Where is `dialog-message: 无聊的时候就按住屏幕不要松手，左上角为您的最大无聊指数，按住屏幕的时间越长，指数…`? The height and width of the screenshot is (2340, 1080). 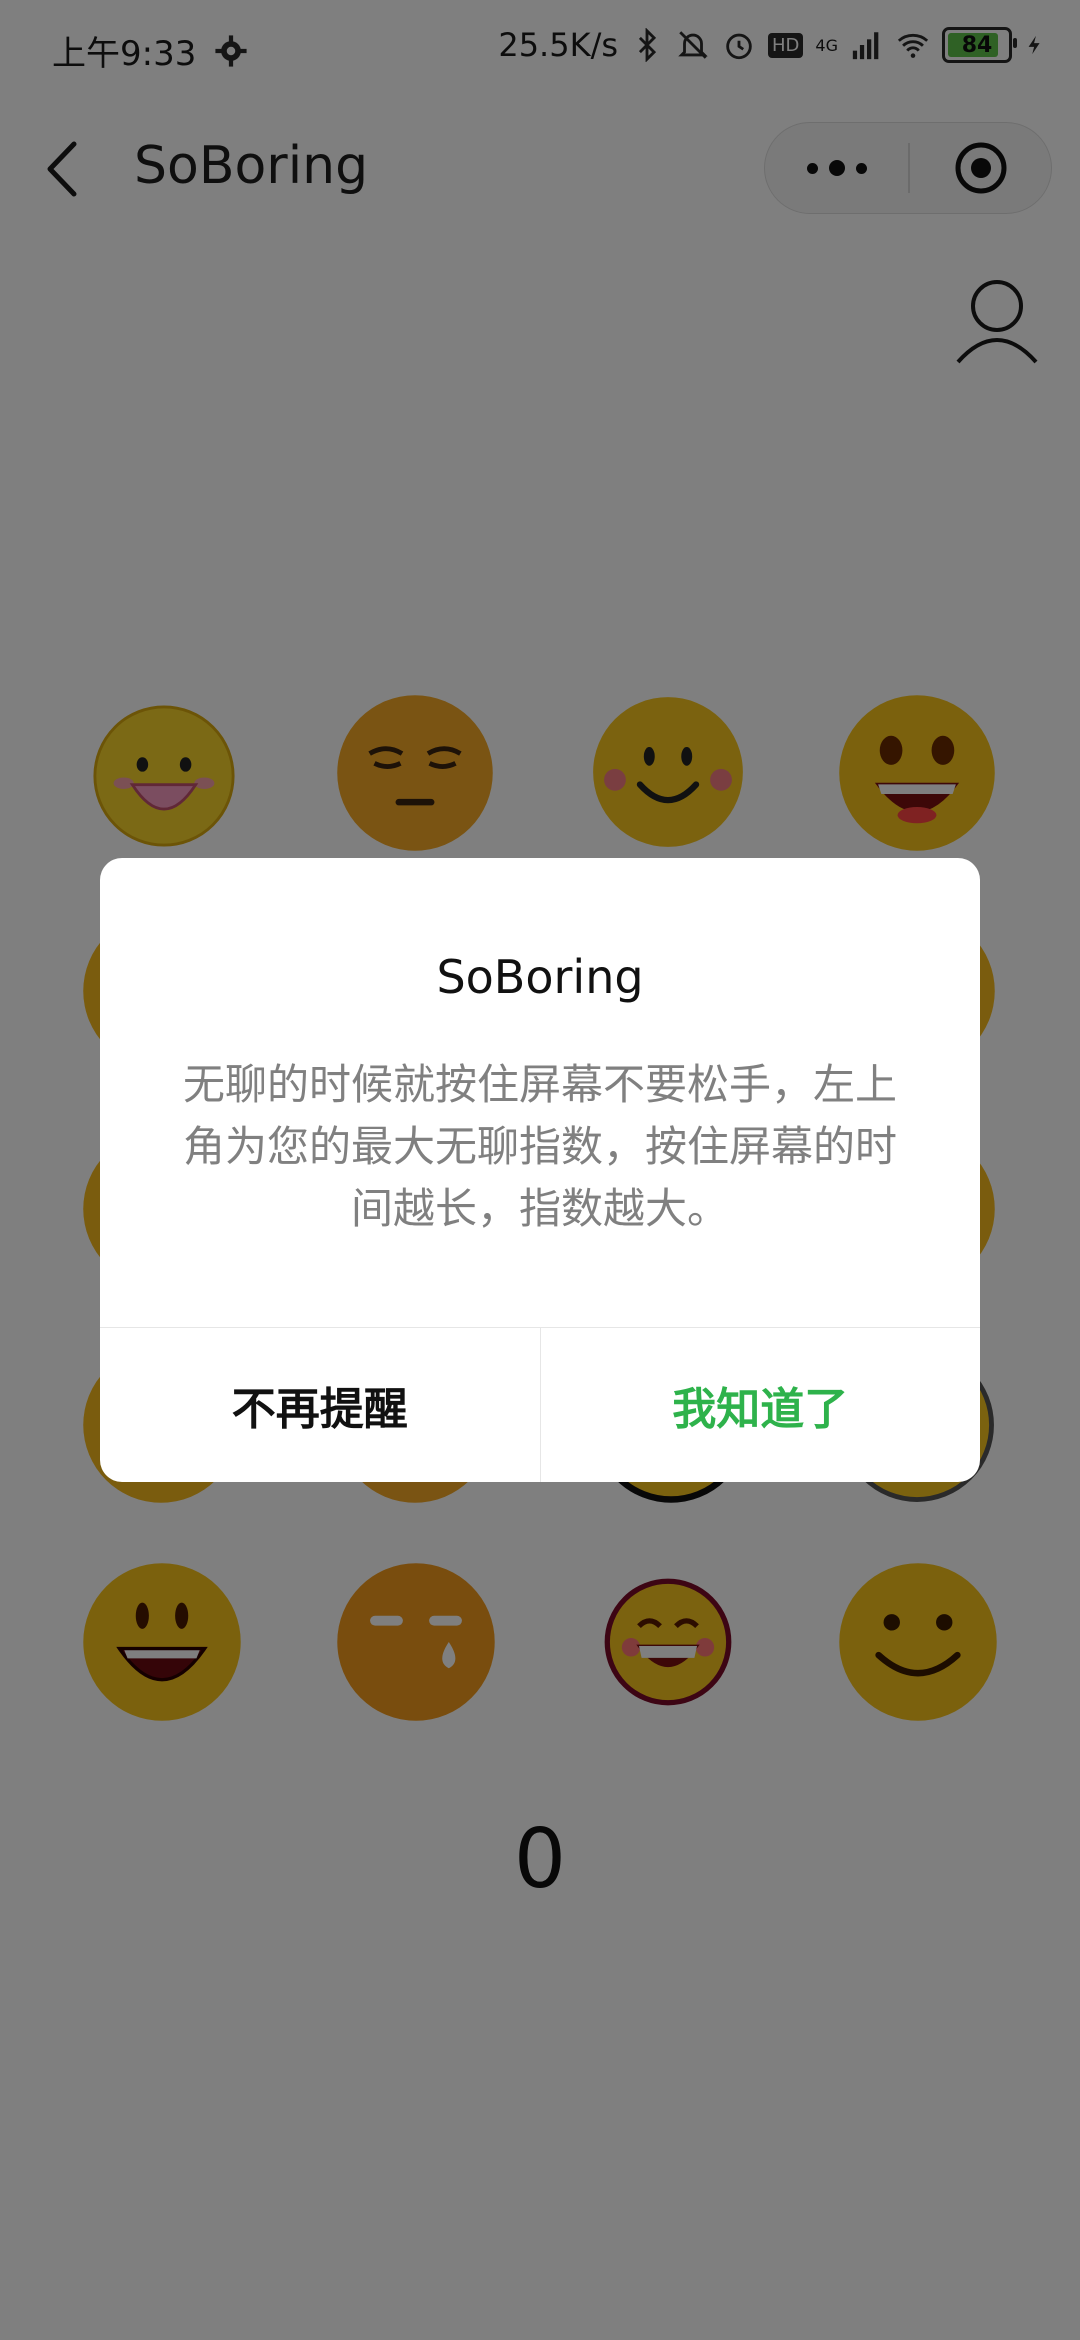
dialog-message: 无聊的时候就按住屏幕不要松手，左上角为您的最大无聊指数，按住屏幕的时间越长，指数… is located at coordinates (539, 1146).